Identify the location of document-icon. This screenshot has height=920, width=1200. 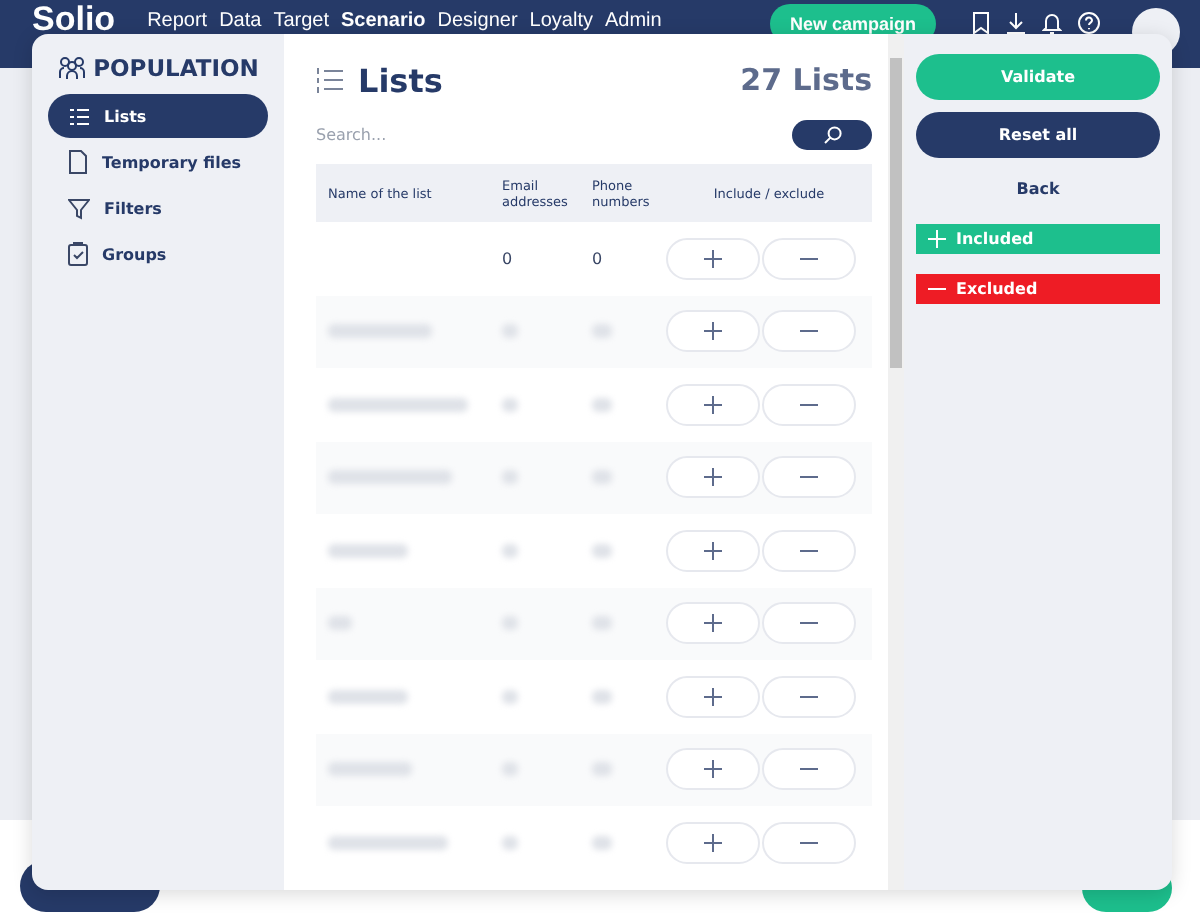
(78, 162).